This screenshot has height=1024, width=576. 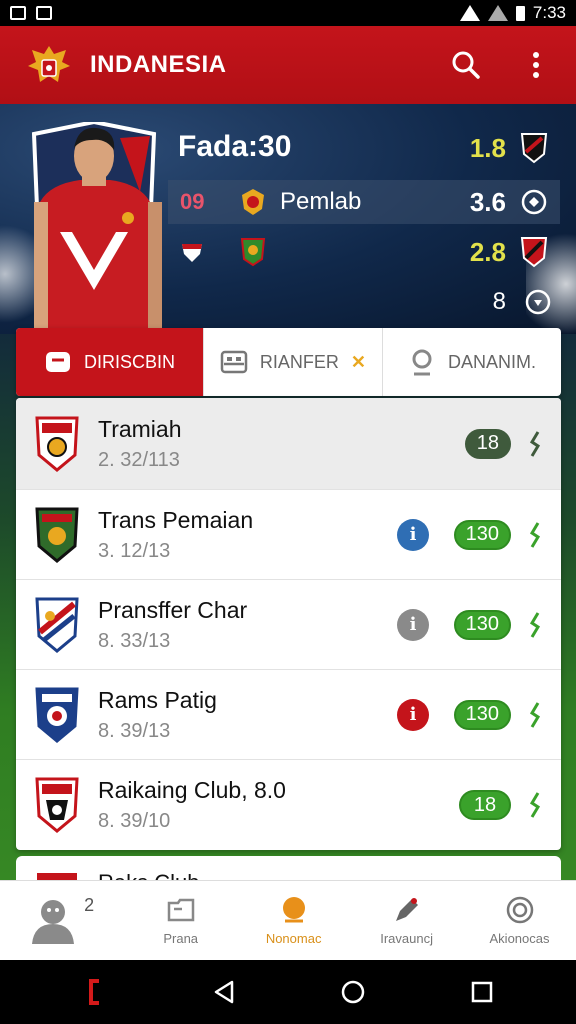 I want to click on list-item: Tramiah 2. 32/113 18, so click(x=288, y=444).